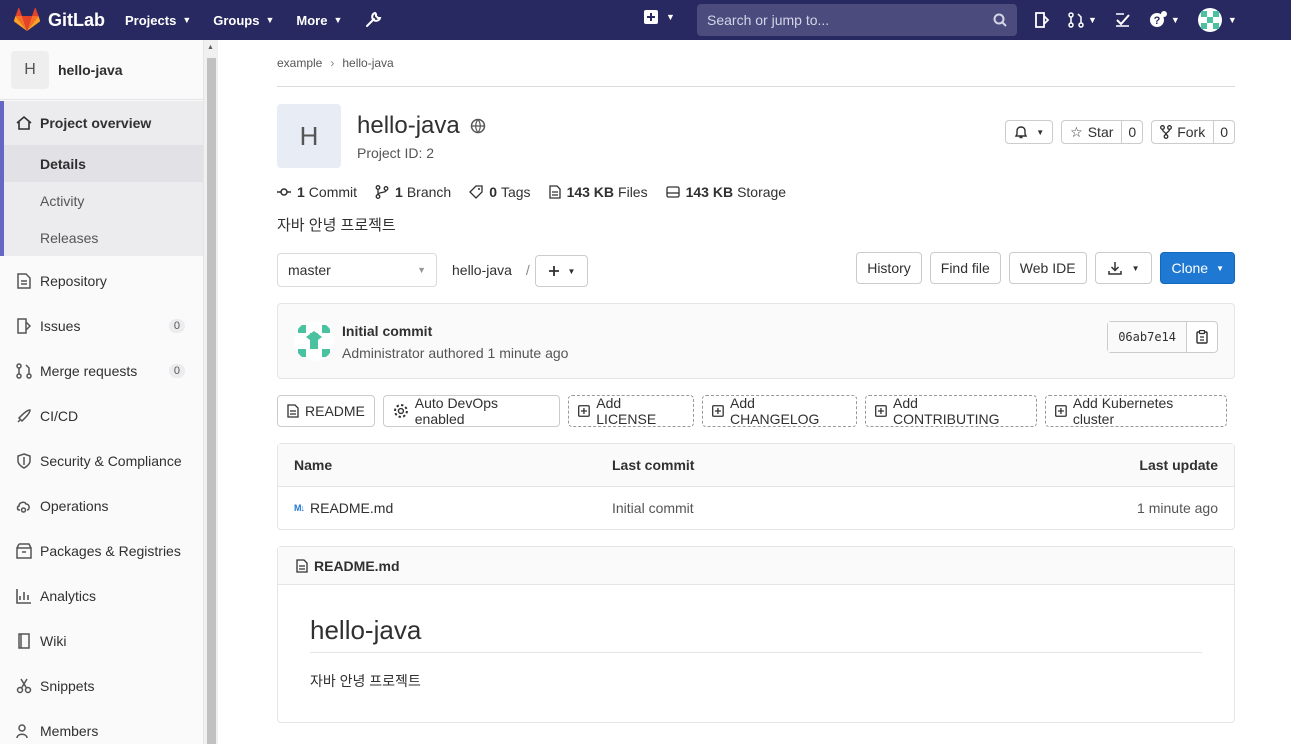 This screenshot has height=744, width=1291. I want to click on nav-projects-dropdown: Projects ▼, so click(158, 20).